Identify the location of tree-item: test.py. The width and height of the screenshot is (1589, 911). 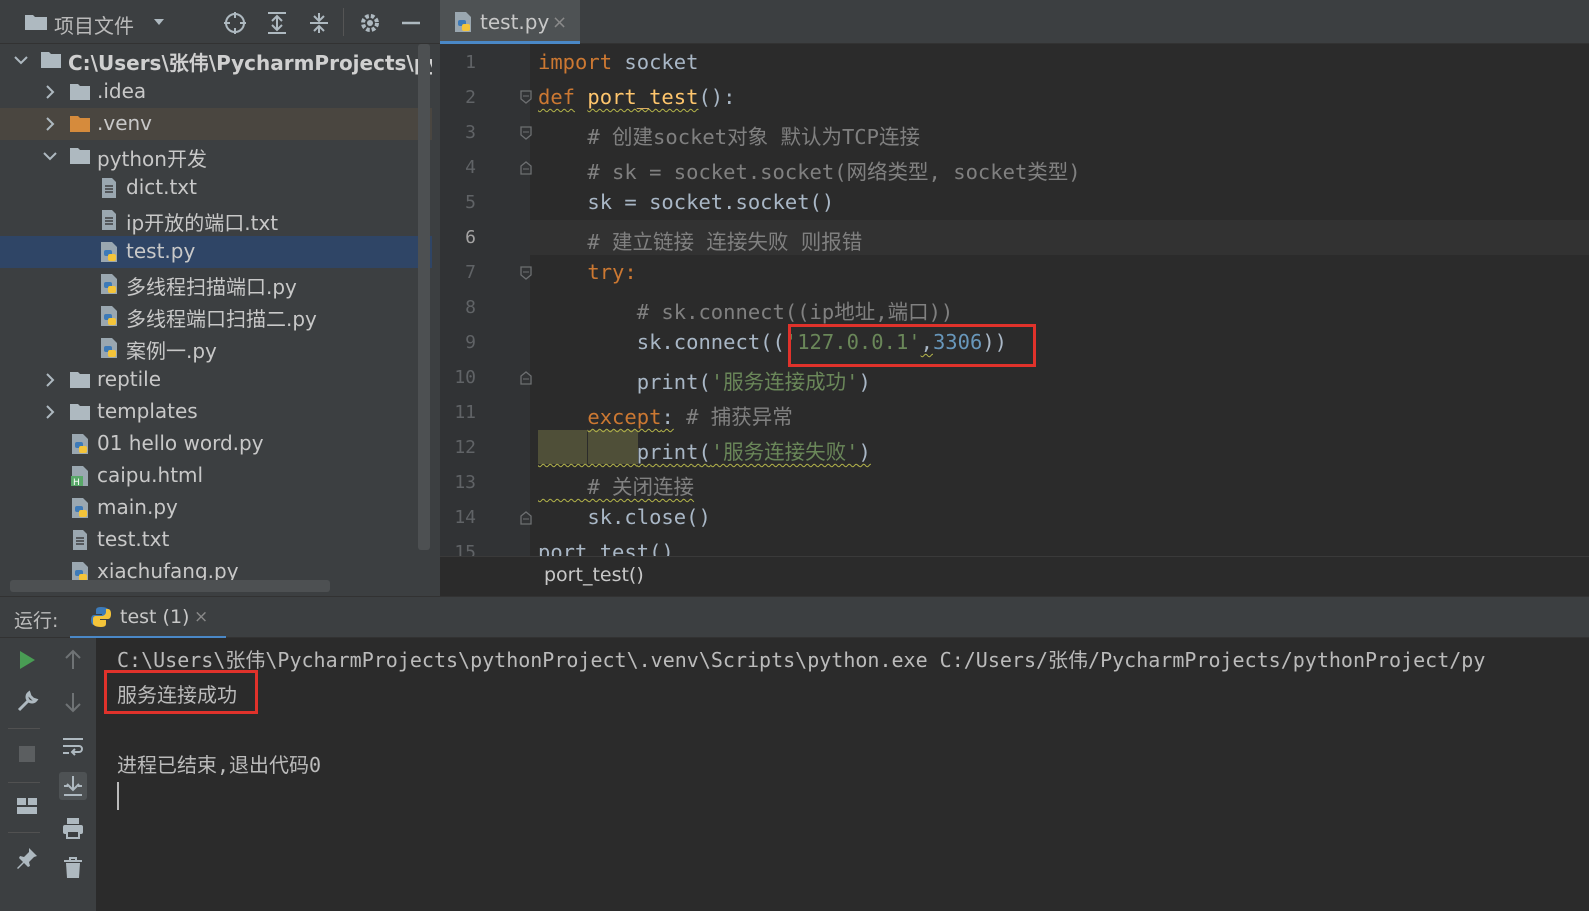
(216, 252).